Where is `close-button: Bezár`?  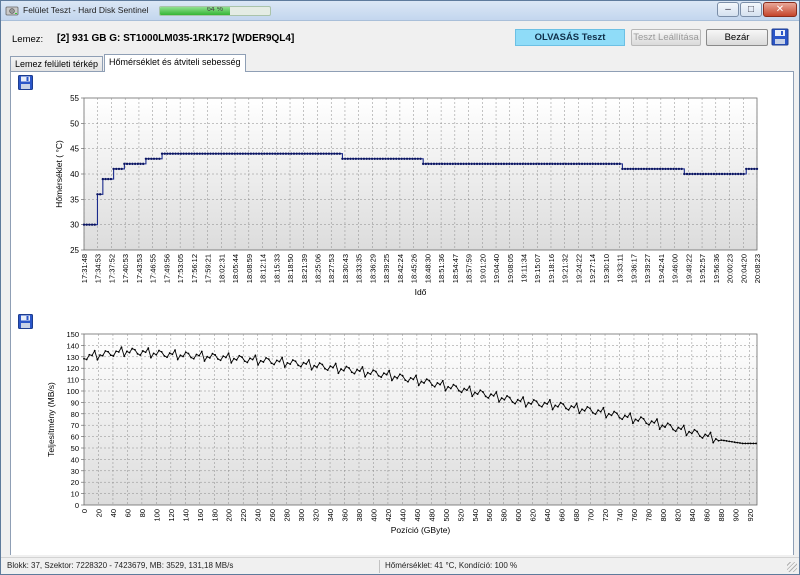 close-button: Bezár is located at coordinates (737, 37).